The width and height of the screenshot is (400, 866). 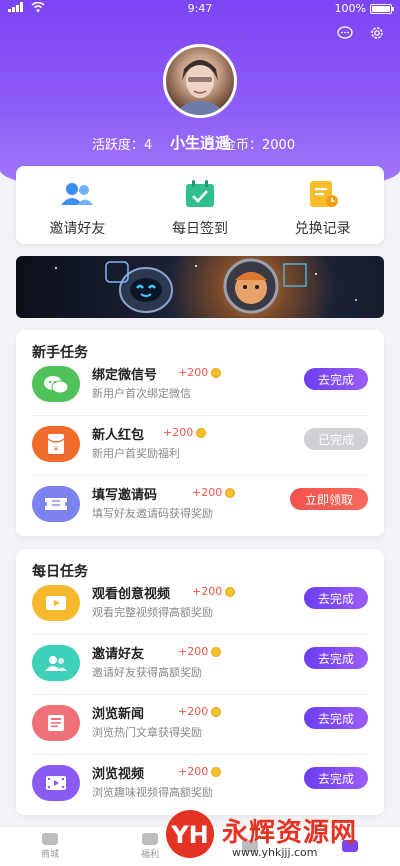 I want to click on svg-text: YH, so click(x=189, y=835).